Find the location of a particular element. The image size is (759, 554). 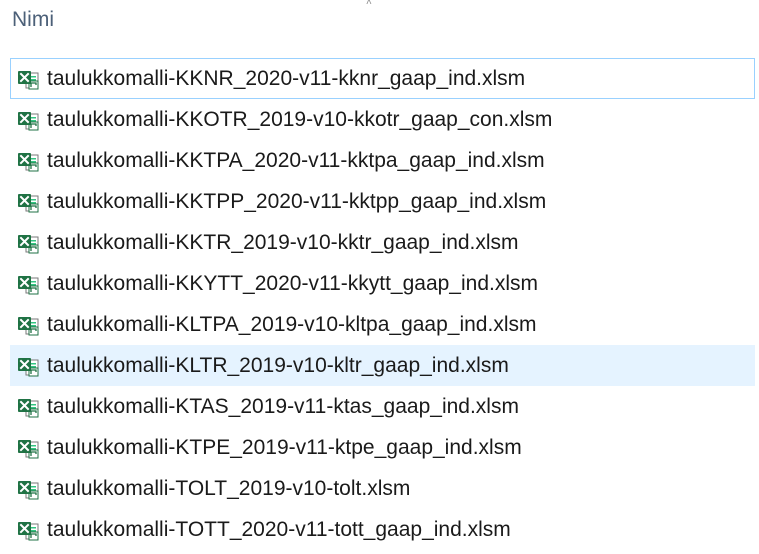

sort-up-icon: ˄ is located at coordinates (369, 4).